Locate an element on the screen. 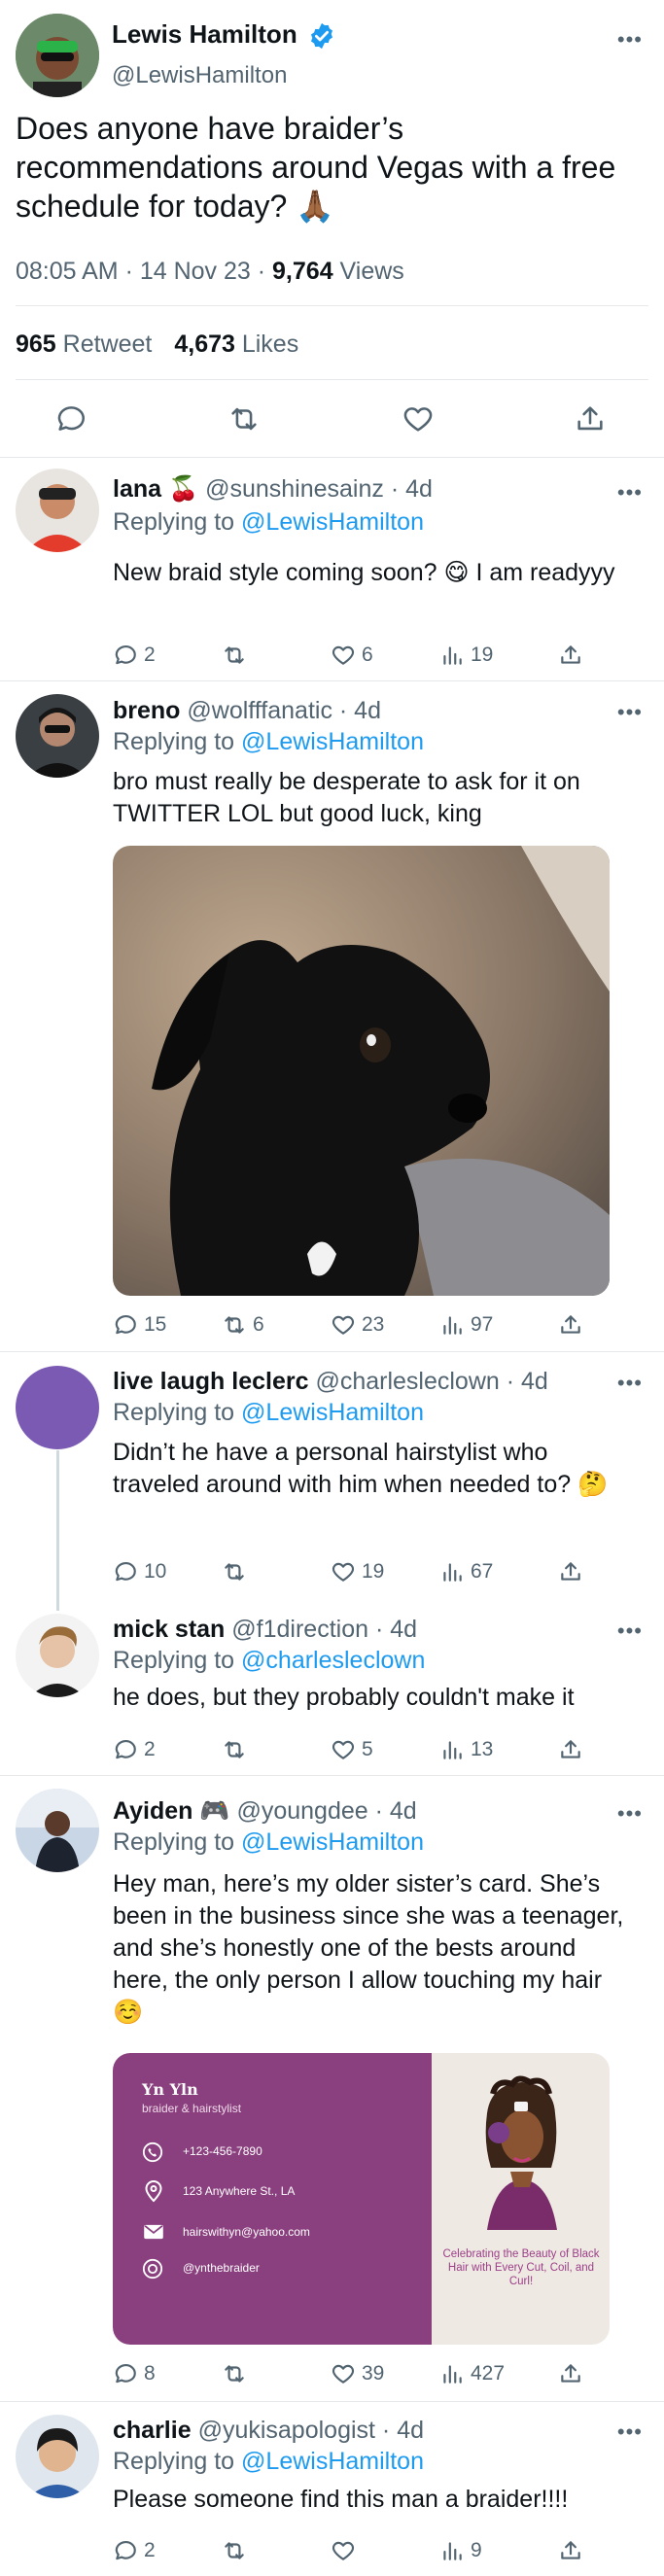 The image size is (664, 2576). card-subtitle: braider & hairstylist is located at coordinates (192, 2108).